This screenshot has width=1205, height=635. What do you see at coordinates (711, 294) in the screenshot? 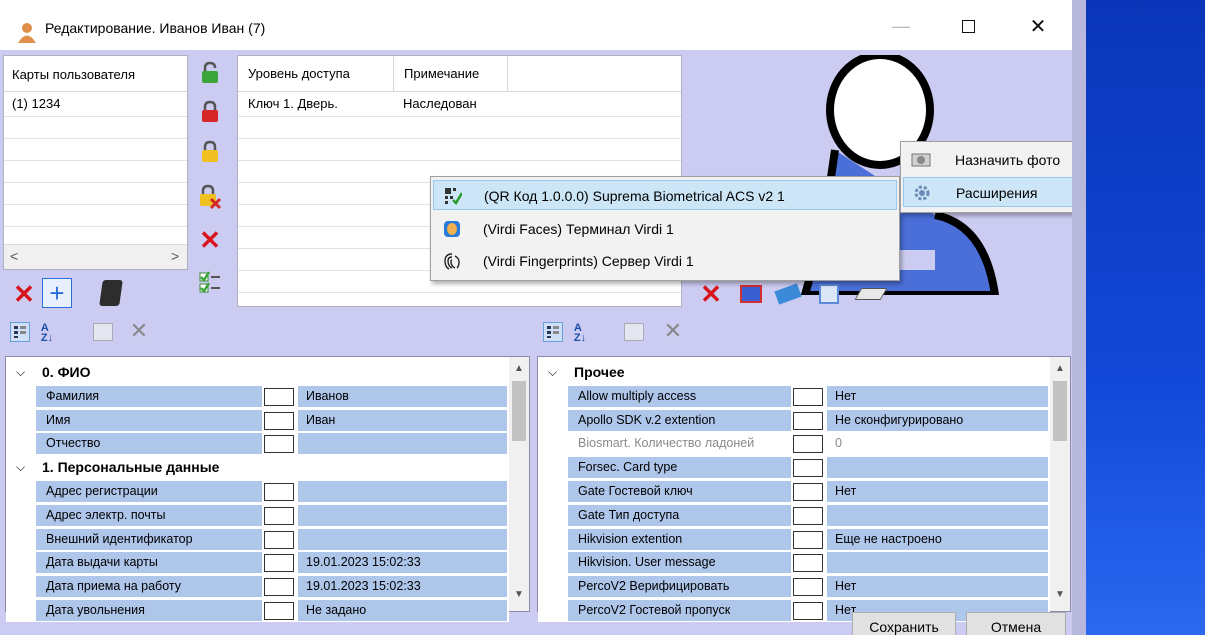
I see `delete-photo-icon: ✕` at bounding box center [711, 294].